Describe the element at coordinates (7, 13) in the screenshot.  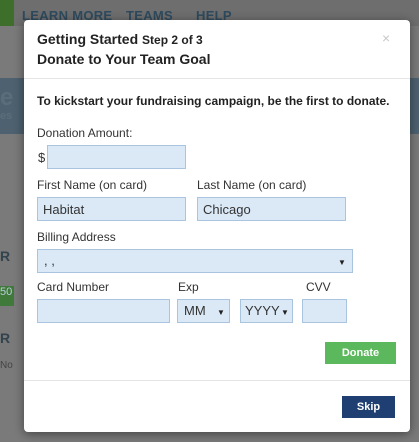
I see `background-nav-accent` at that location.